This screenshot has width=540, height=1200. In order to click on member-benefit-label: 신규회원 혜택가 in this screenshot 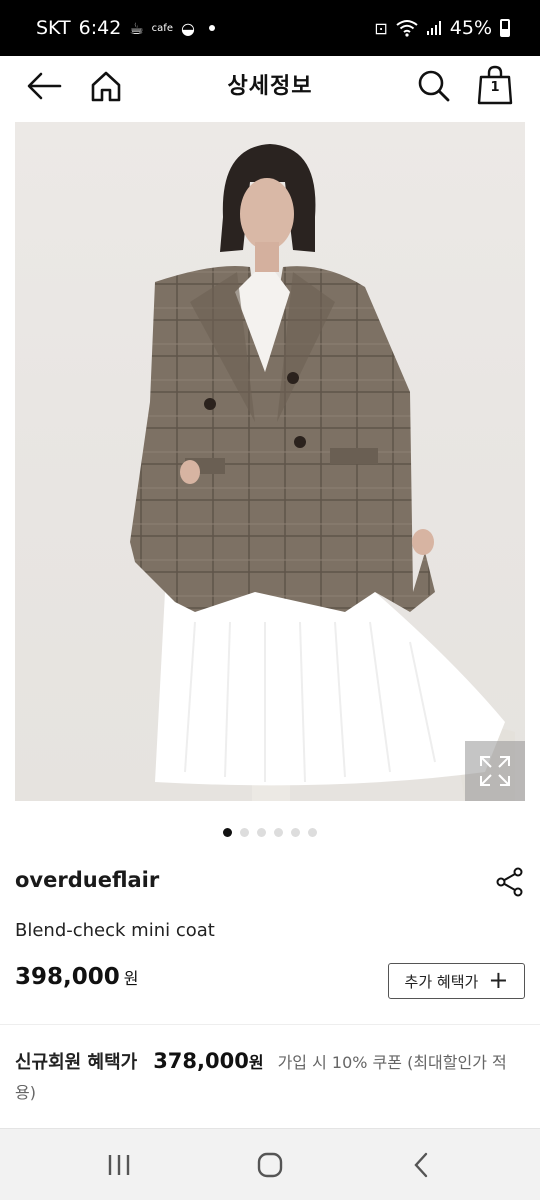, I will do `click(76, 1062)`.